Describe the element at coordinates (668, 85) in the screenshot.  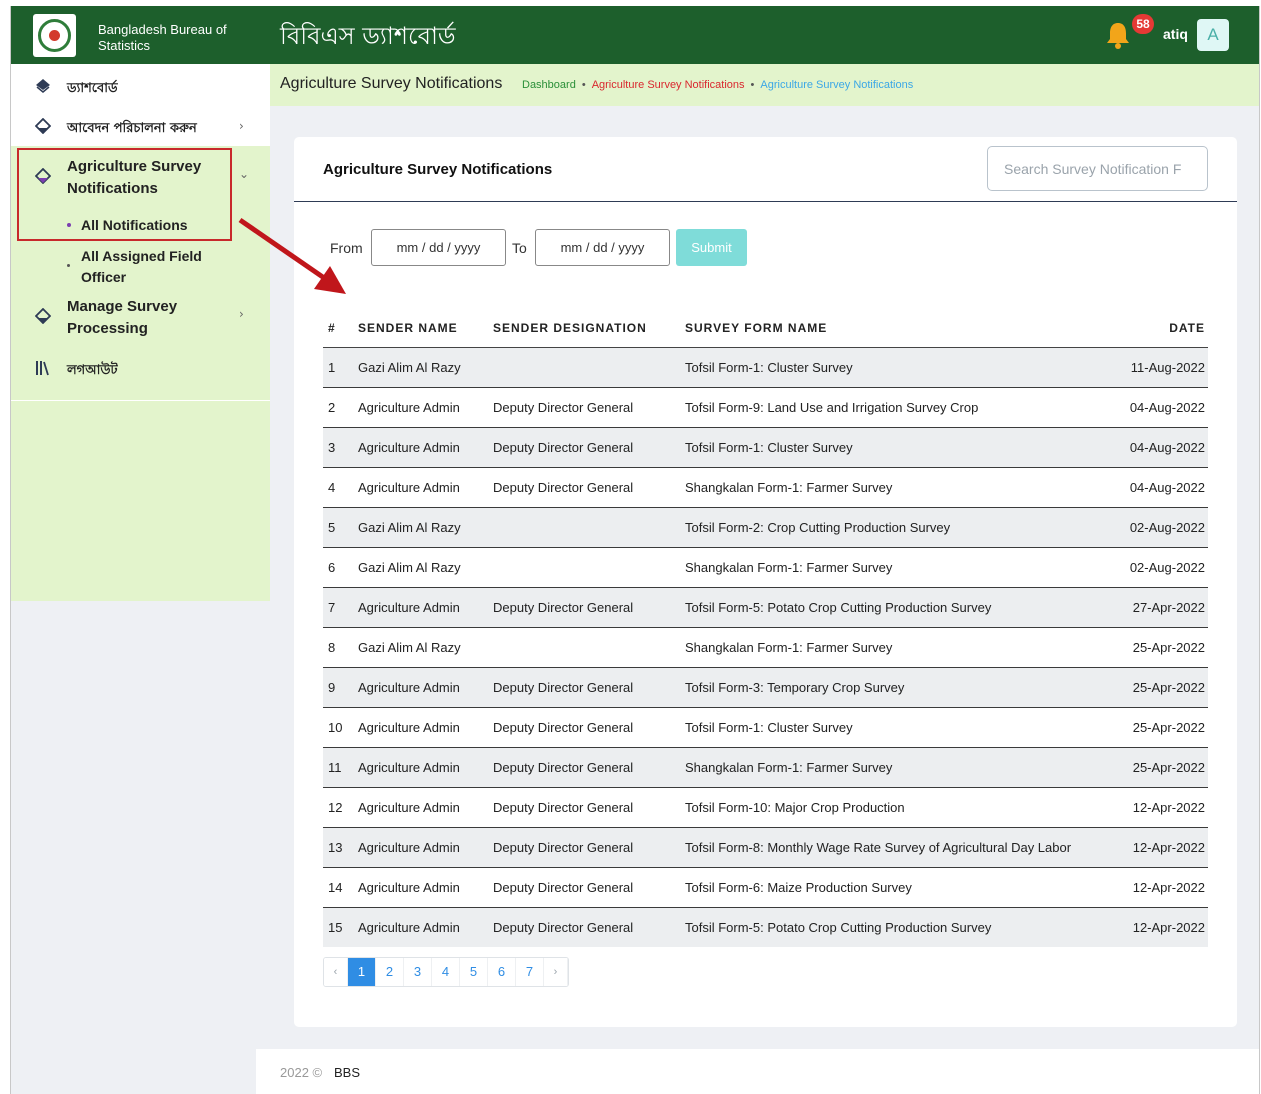
I see `breadcrumb-section: Agriculture Survey Notifications` at that location.